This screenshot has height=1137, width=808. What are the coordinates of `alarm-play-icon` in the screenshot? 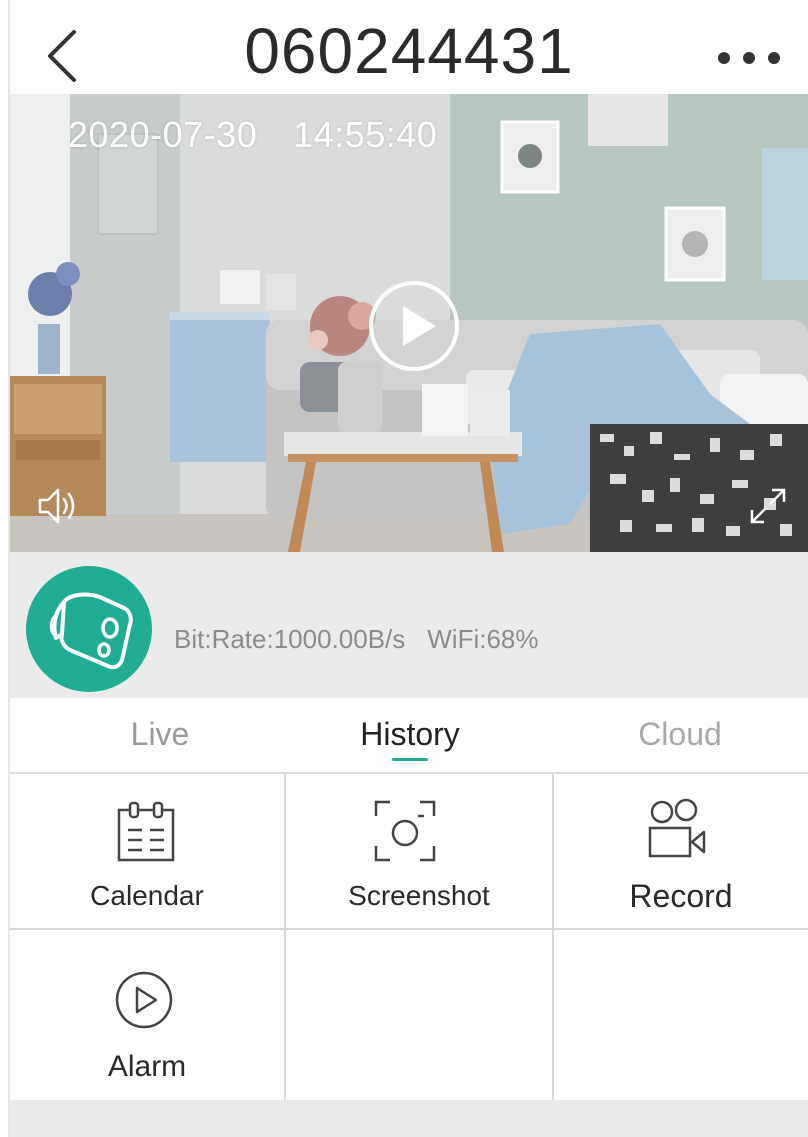 It's located at (144, 1000).